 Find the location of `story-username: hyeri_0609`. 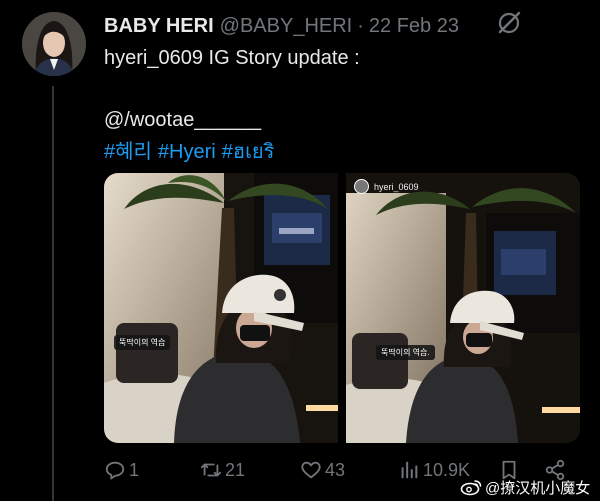

story-username: hyeri_0609 is located at coordinates (396, 186).